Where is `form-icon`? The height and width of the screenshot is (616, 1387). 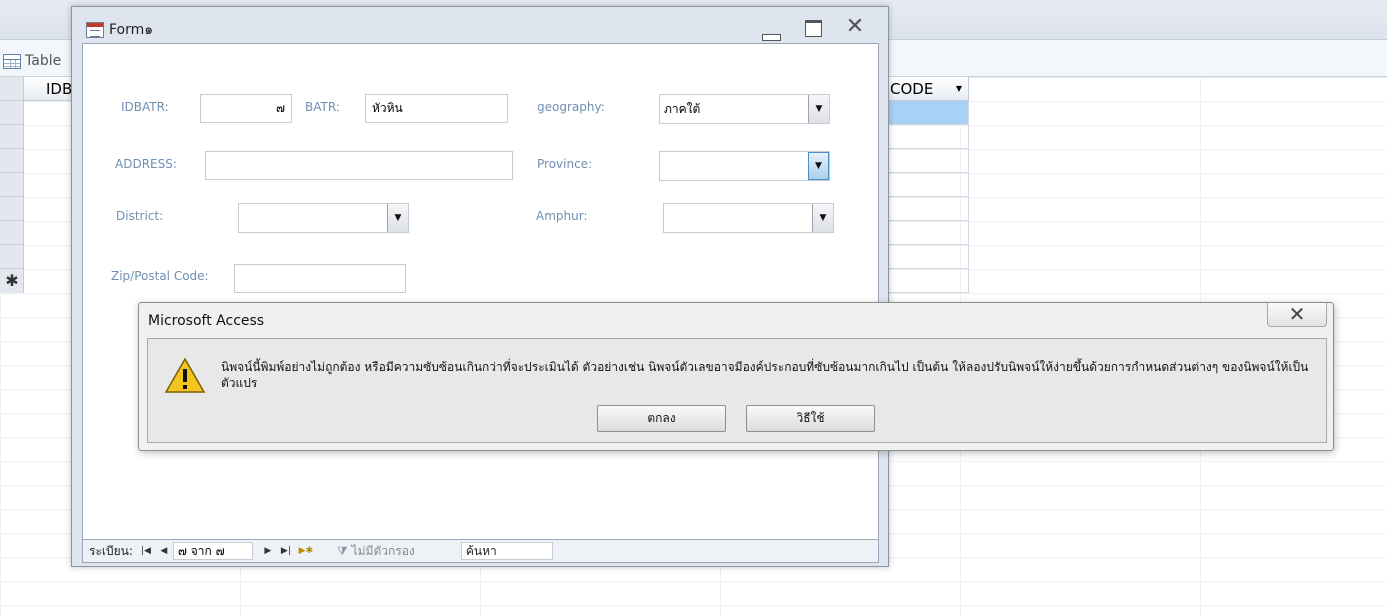 form-icon is located at coordinates (95, 30).